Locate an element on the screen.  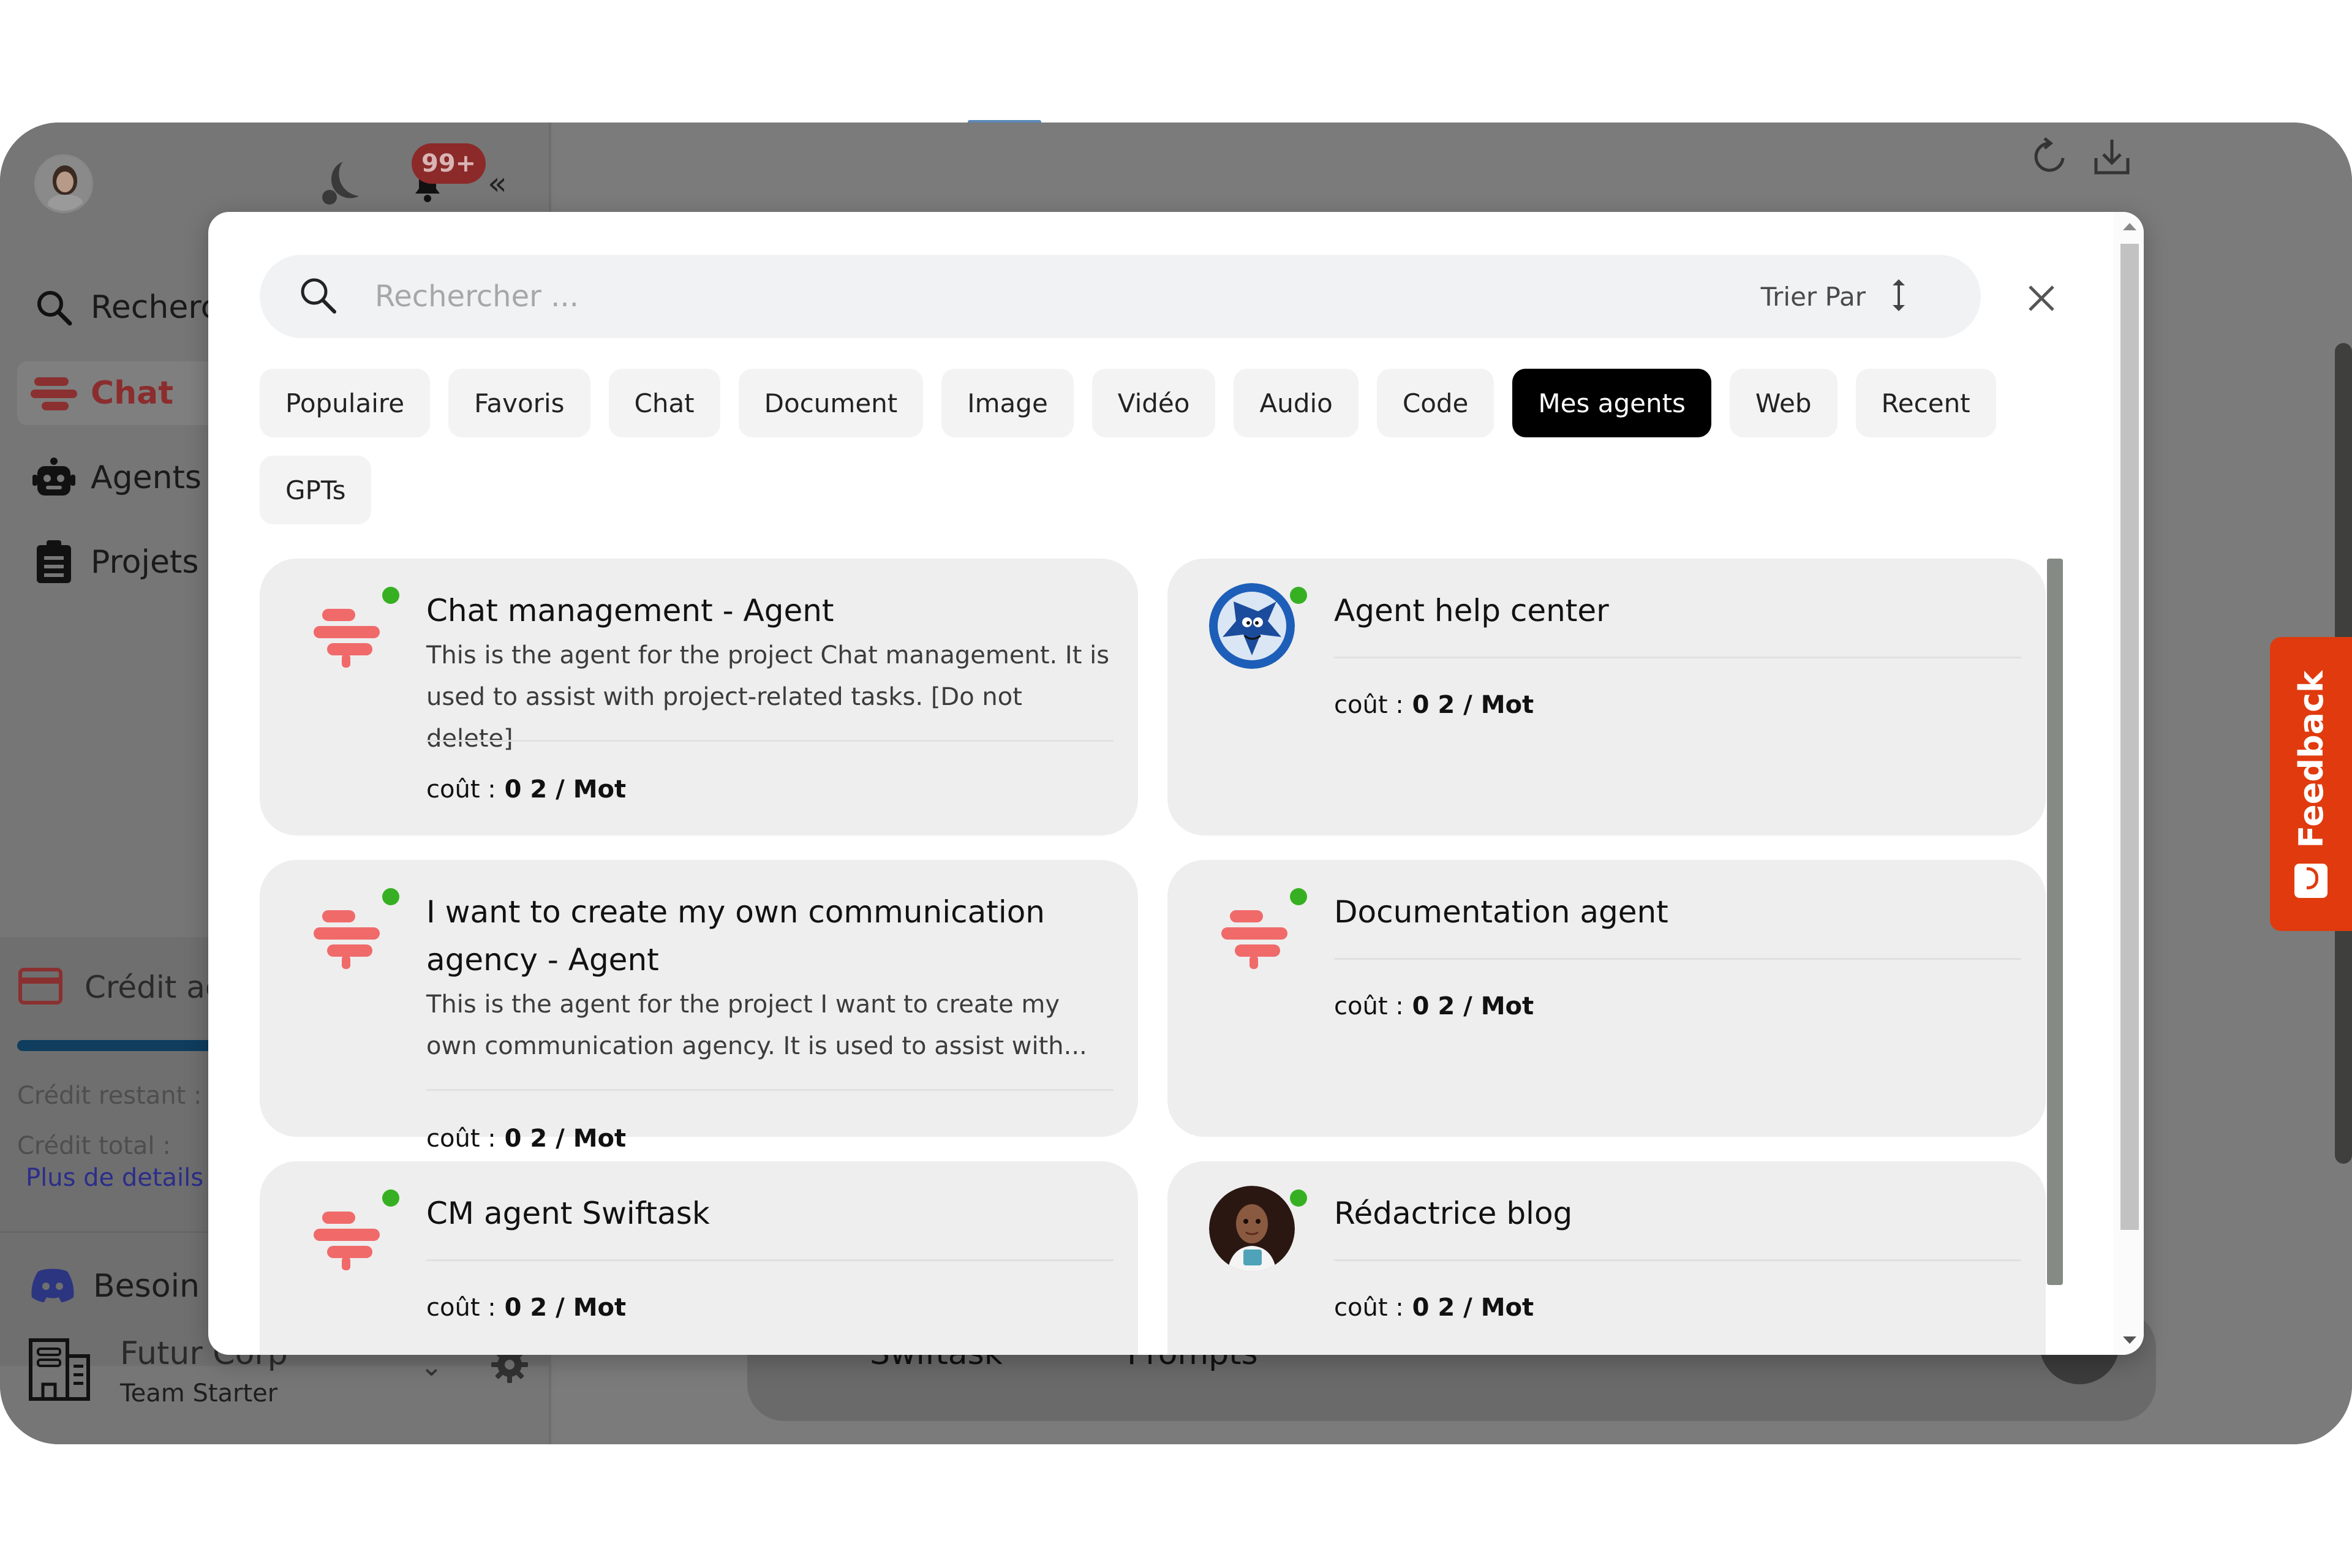
credit-remaining-label: Crédit restant : is located at coordinates (109, 1096).